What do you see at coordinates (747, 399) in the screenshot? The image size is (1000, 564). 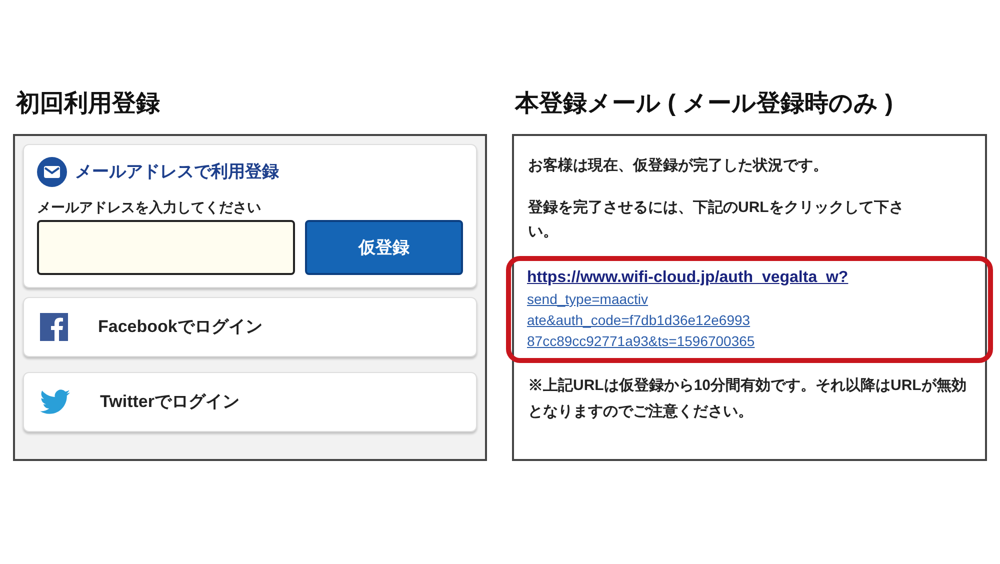 I see `note-text: ※上記URLは仮登録から10分間有効です。それ以降はURLが無効となりますのでご注意ください。` at bounding box center [747, 399].